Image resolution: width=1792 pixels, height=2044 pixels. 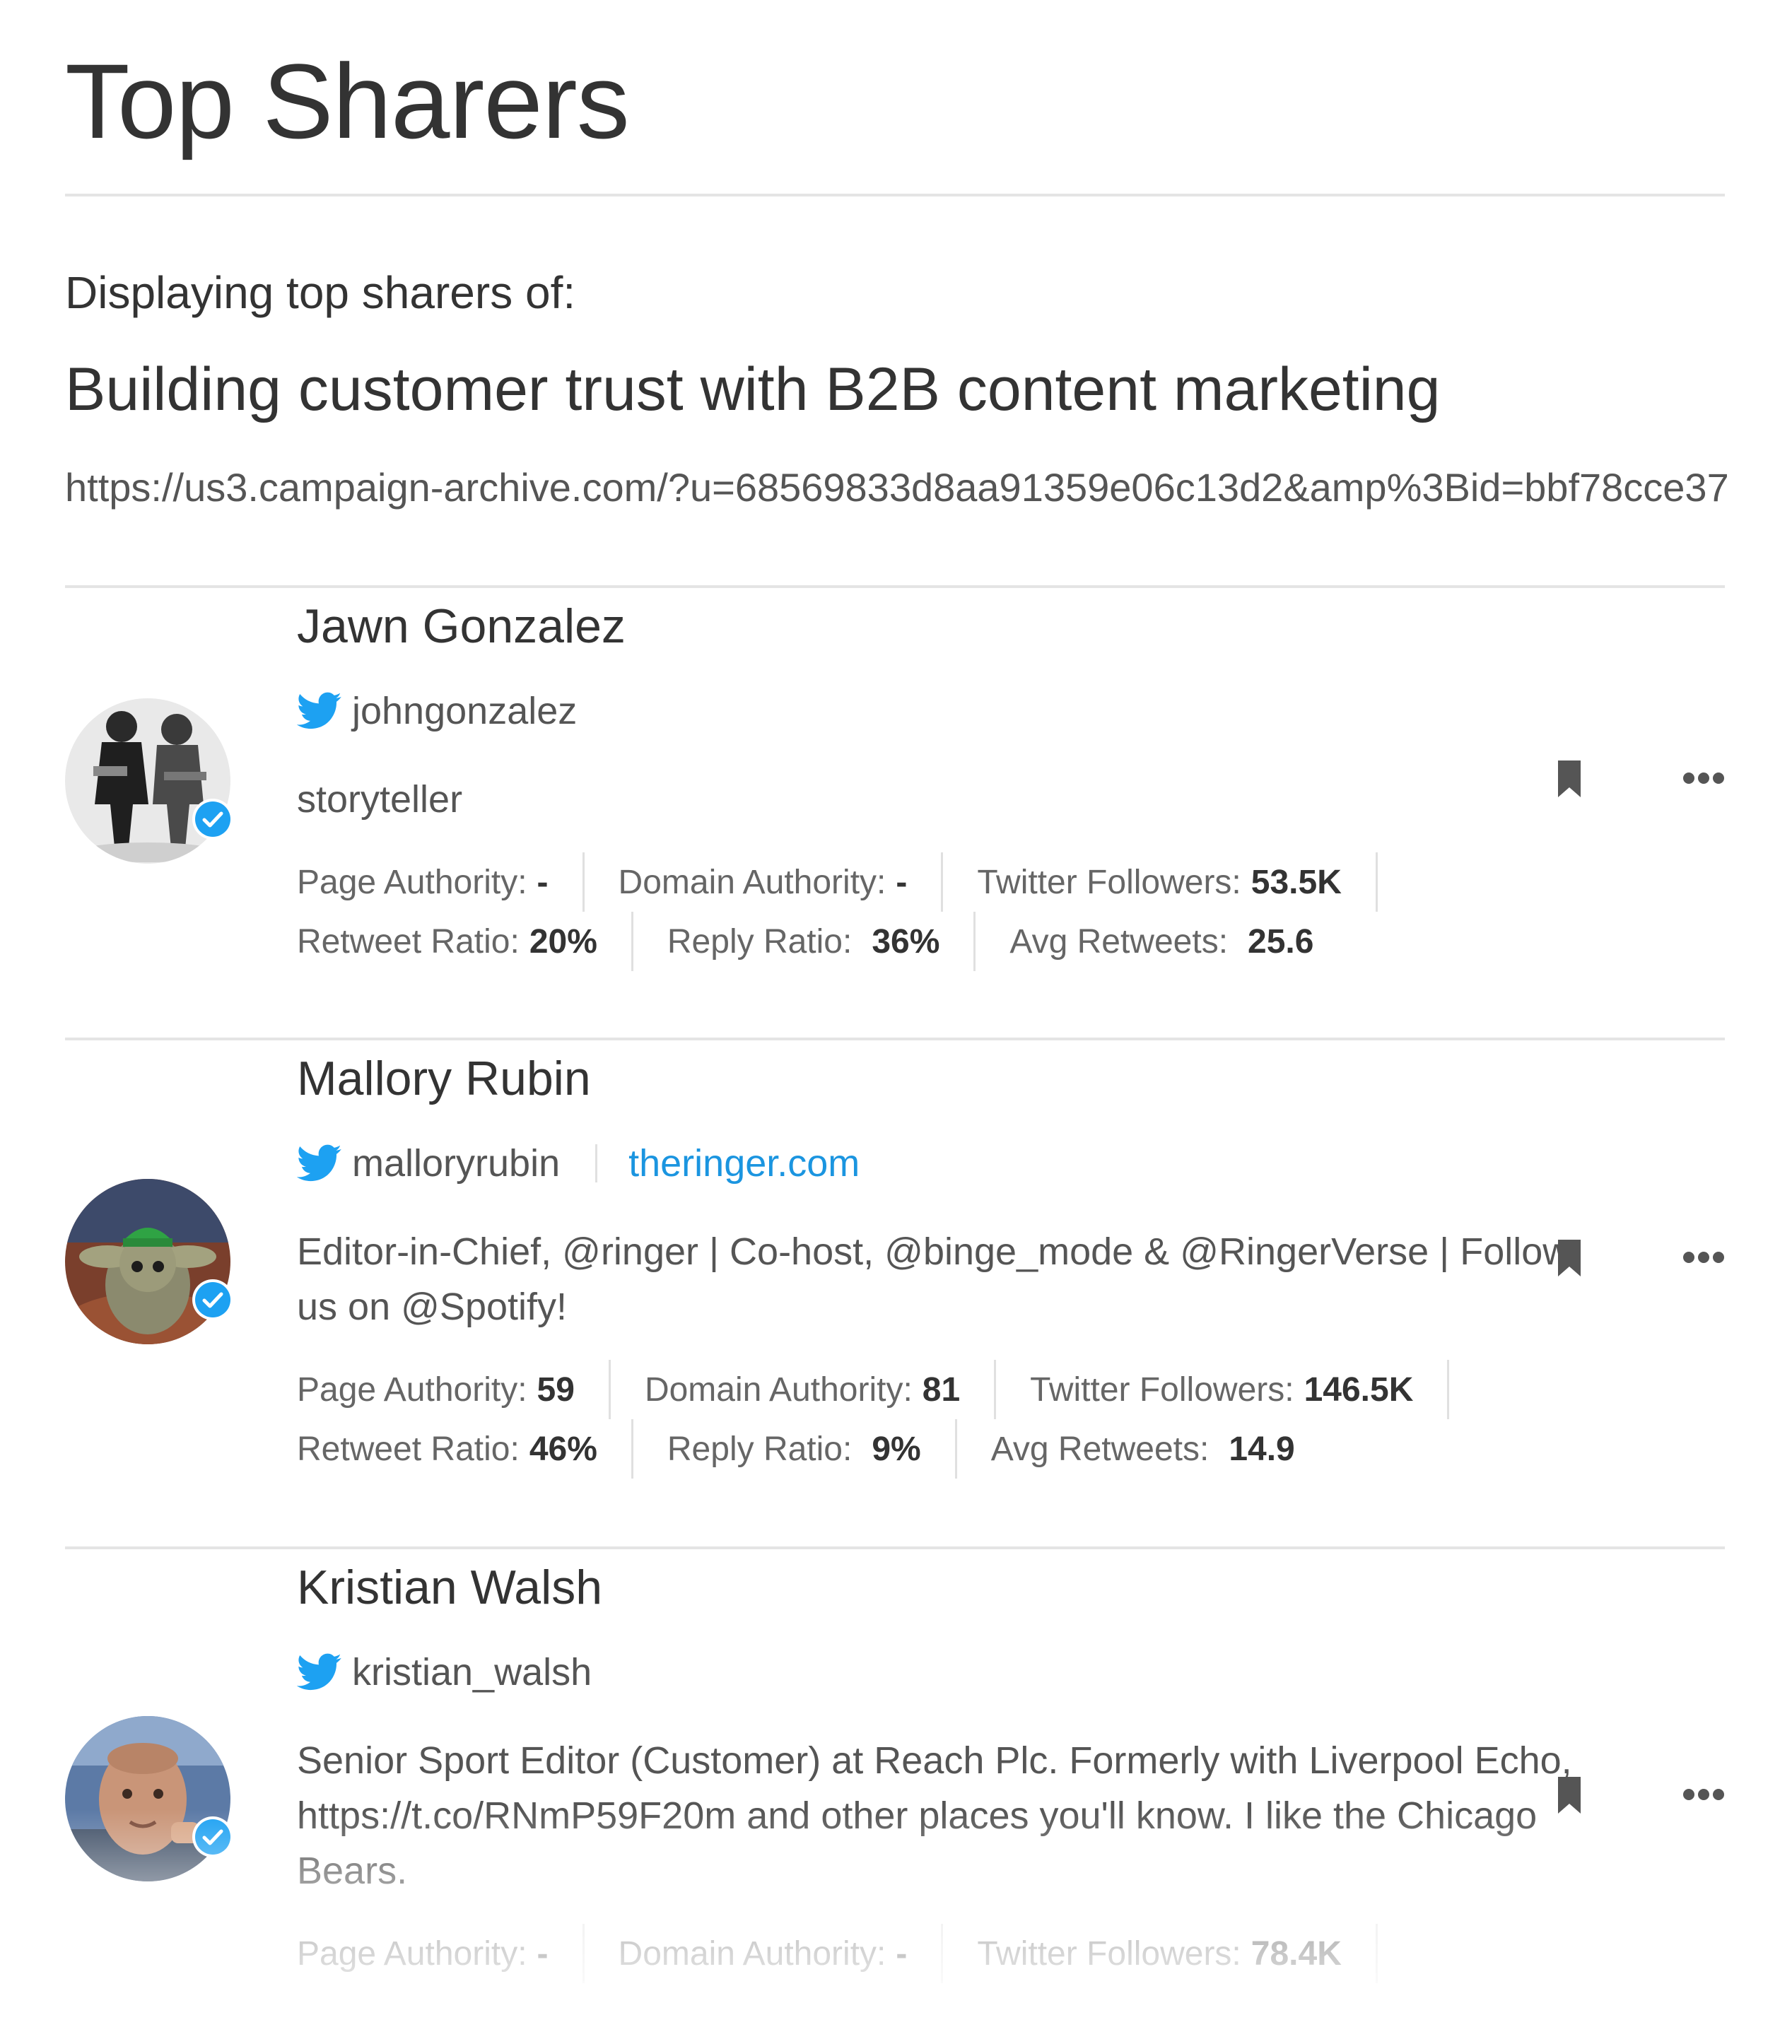 I want to click on stat-value: 146.5K, so click(x=1359, y=1390).